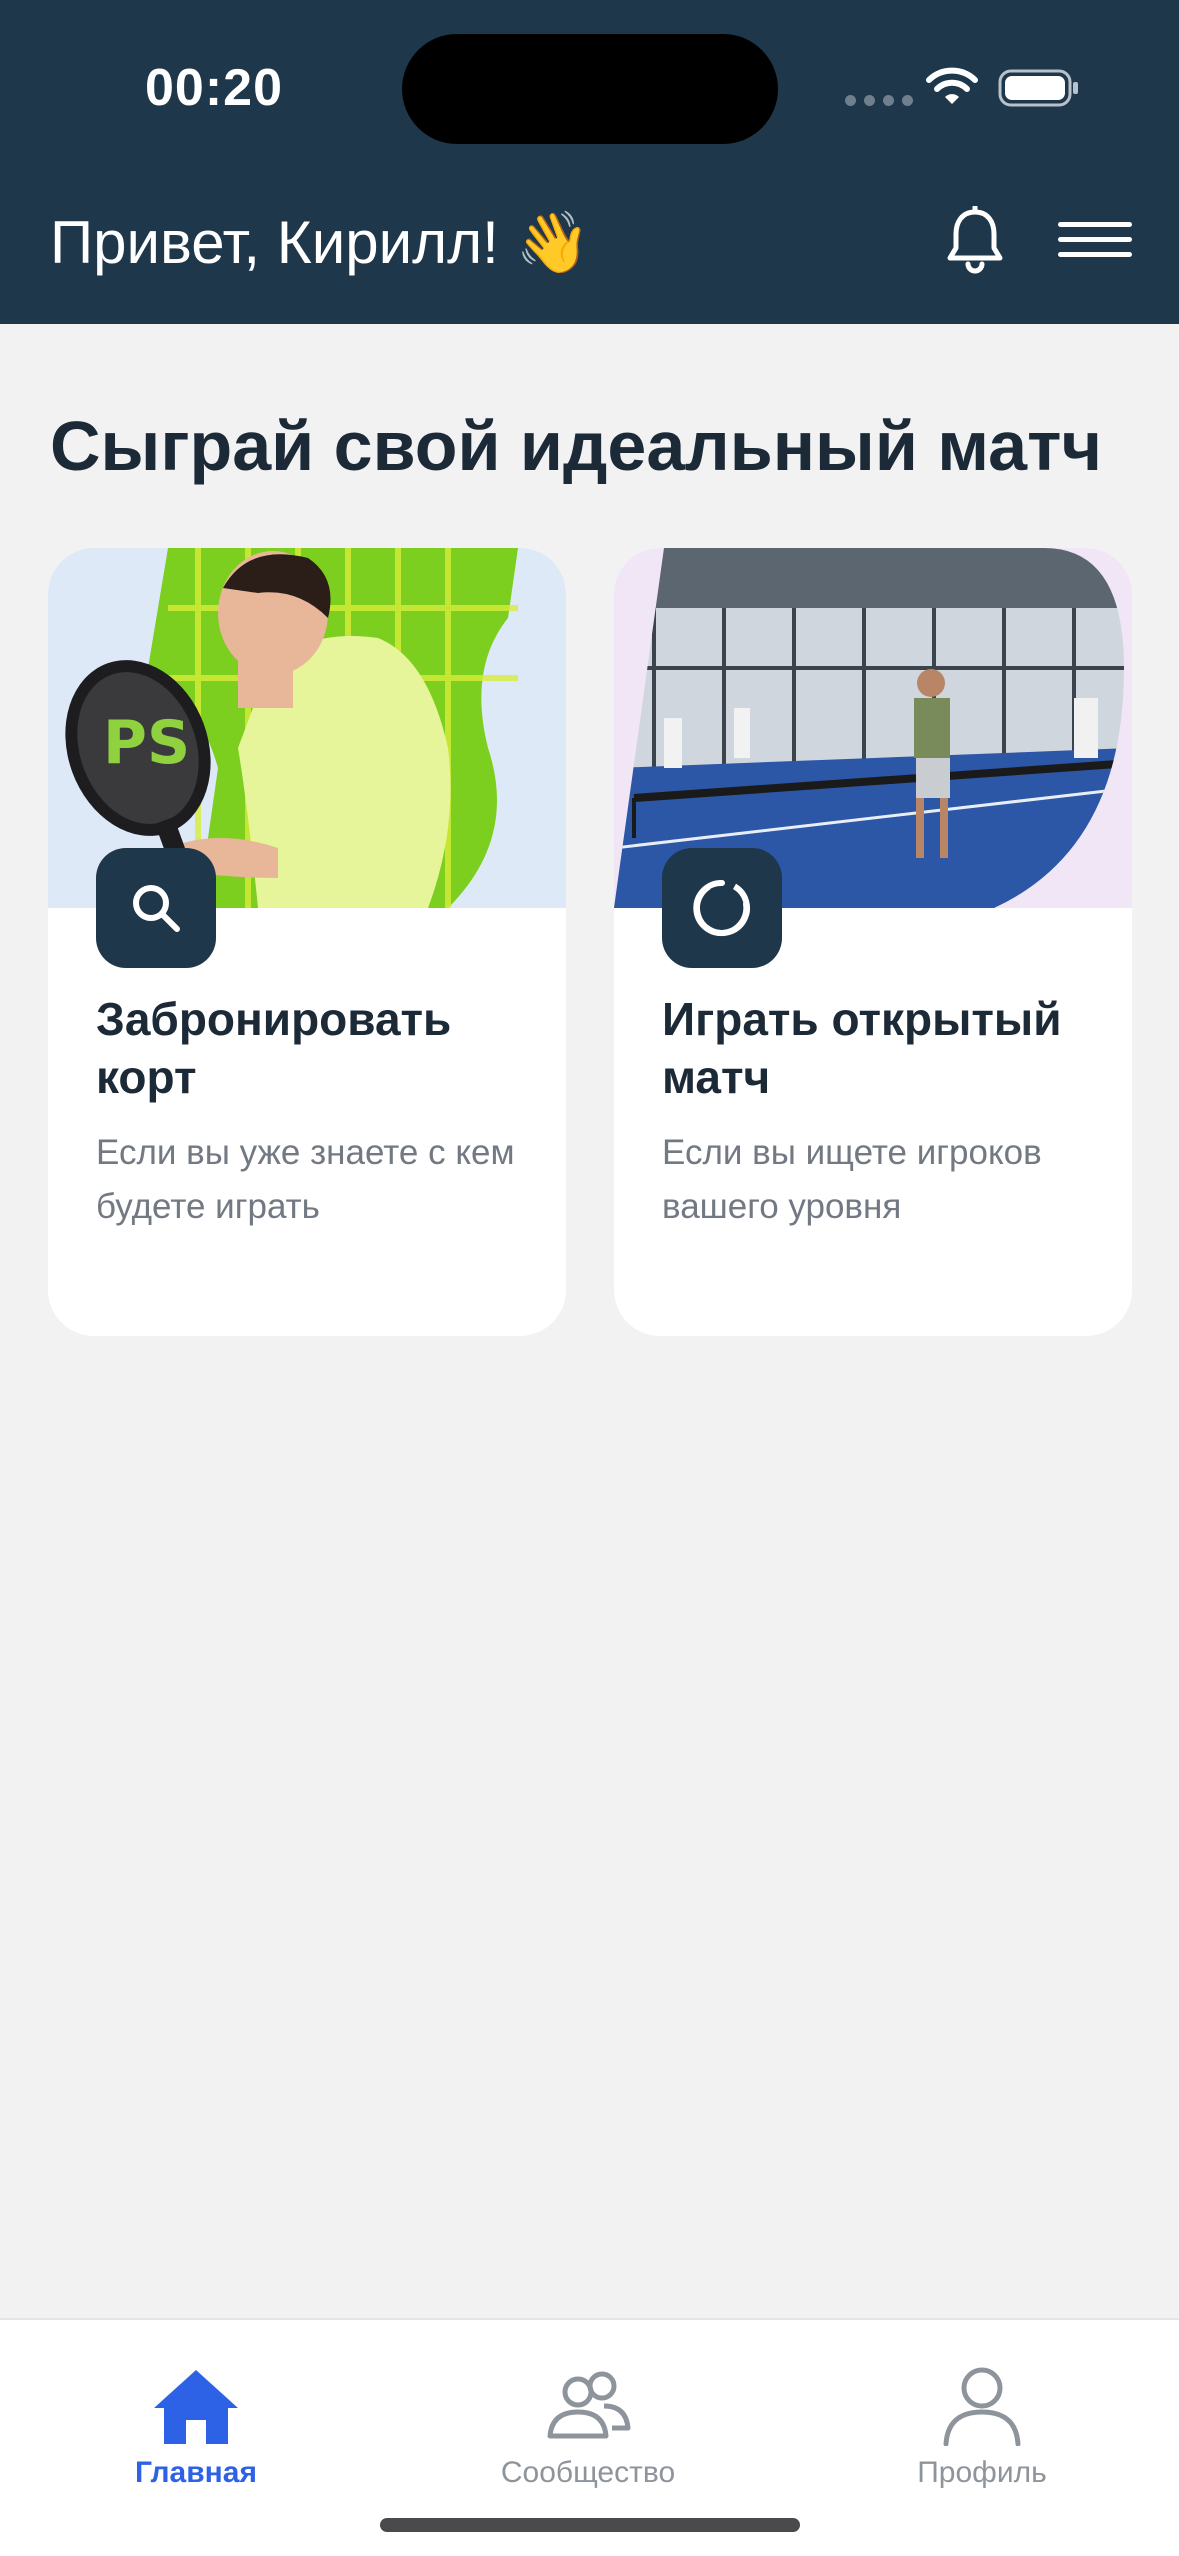 The height and width of the screenshot is (2556, 1179). What do you see at coordinates (952, 85) in the screenshot?
I see `wifi-icon` at bounding box center [952, 85].